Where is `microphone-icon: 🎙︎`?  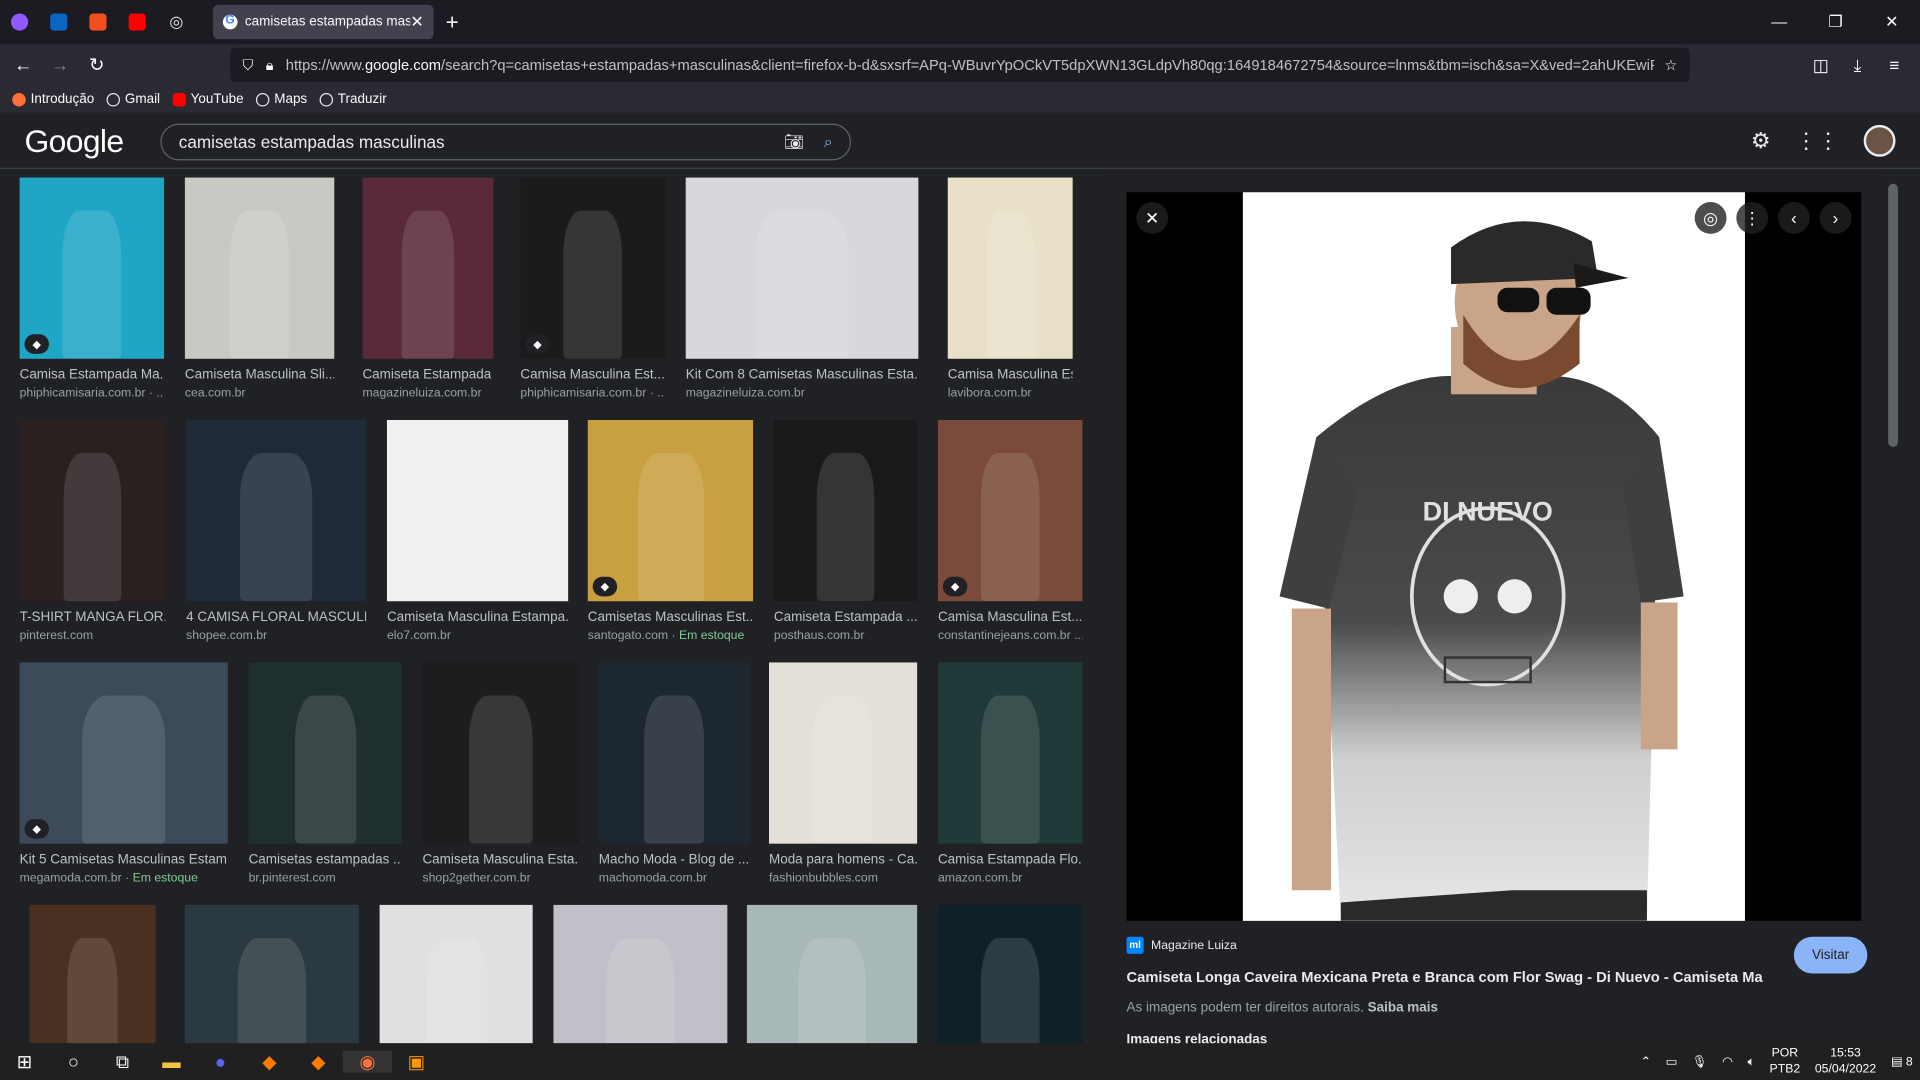
microphone-icon: 🎙︎ is located at coordinates (1700, 1061).